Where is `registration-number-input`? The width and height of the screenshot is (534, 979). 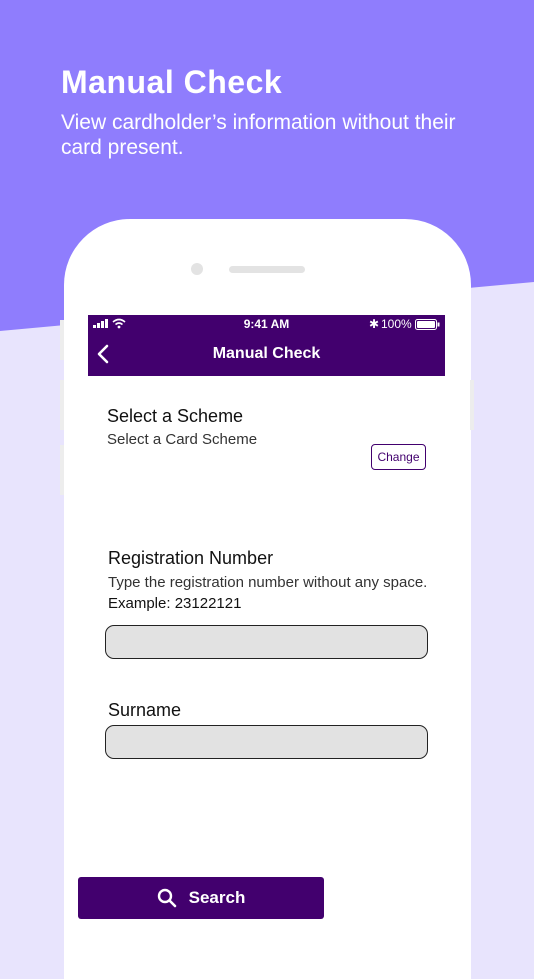 registration-number-input is located at coordinates (266, 642).